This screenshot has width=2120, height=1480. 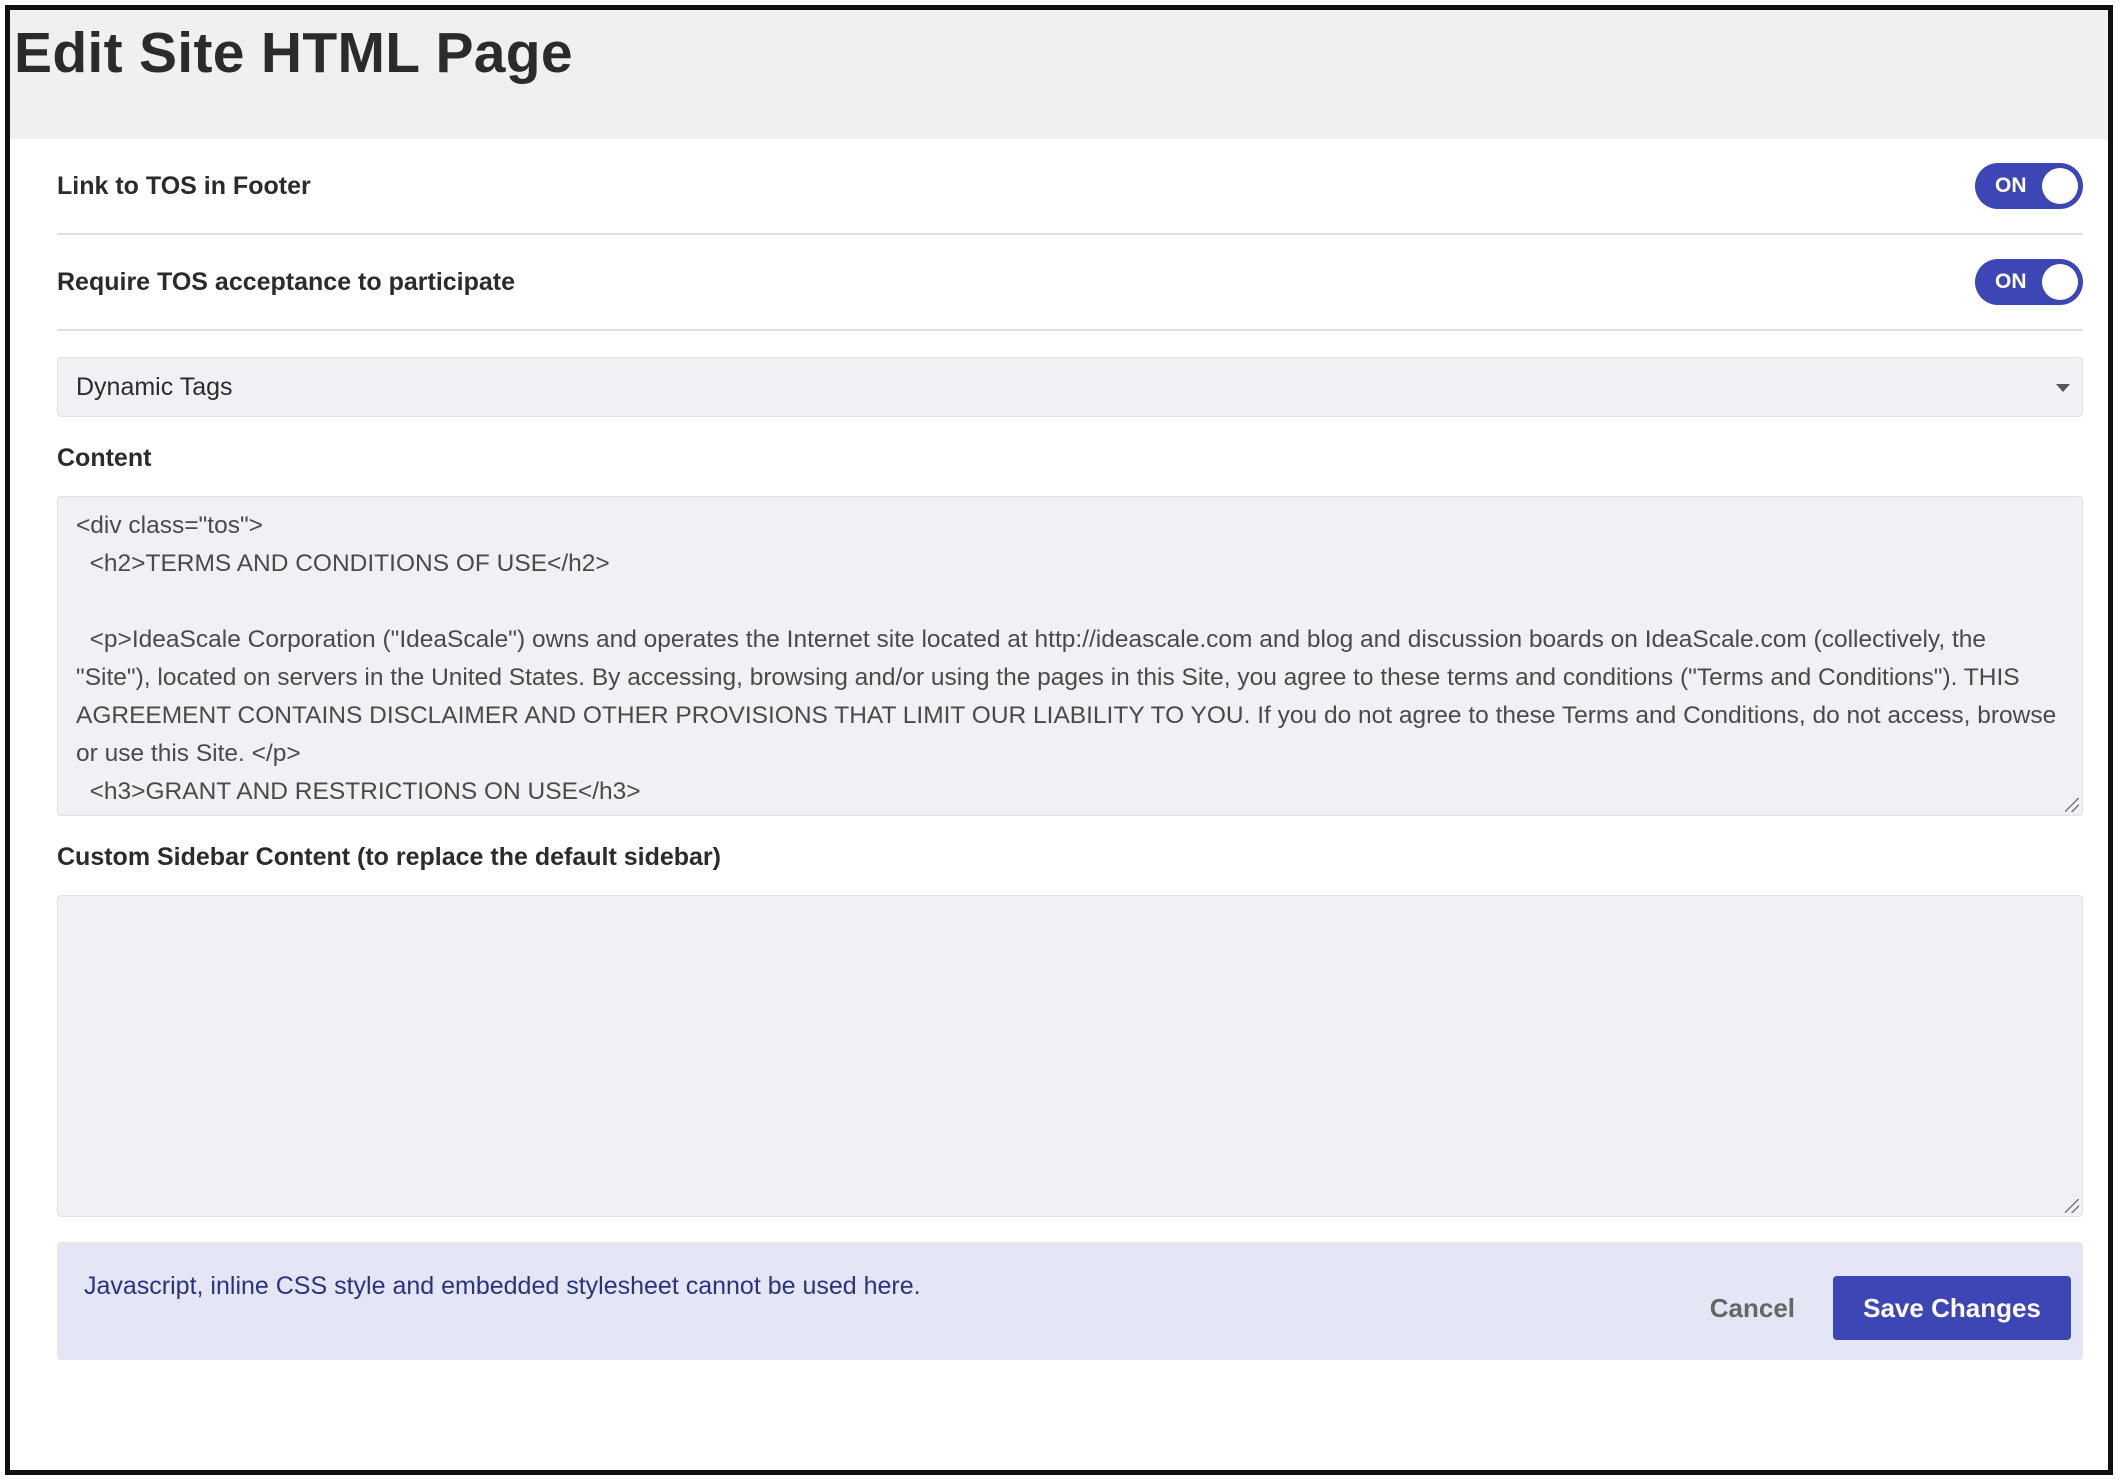 What do you see at coordinates (1752, 1308) in the screenshot?
I see `cancel-button: Cancel` at bounding box center [1752, 1308].